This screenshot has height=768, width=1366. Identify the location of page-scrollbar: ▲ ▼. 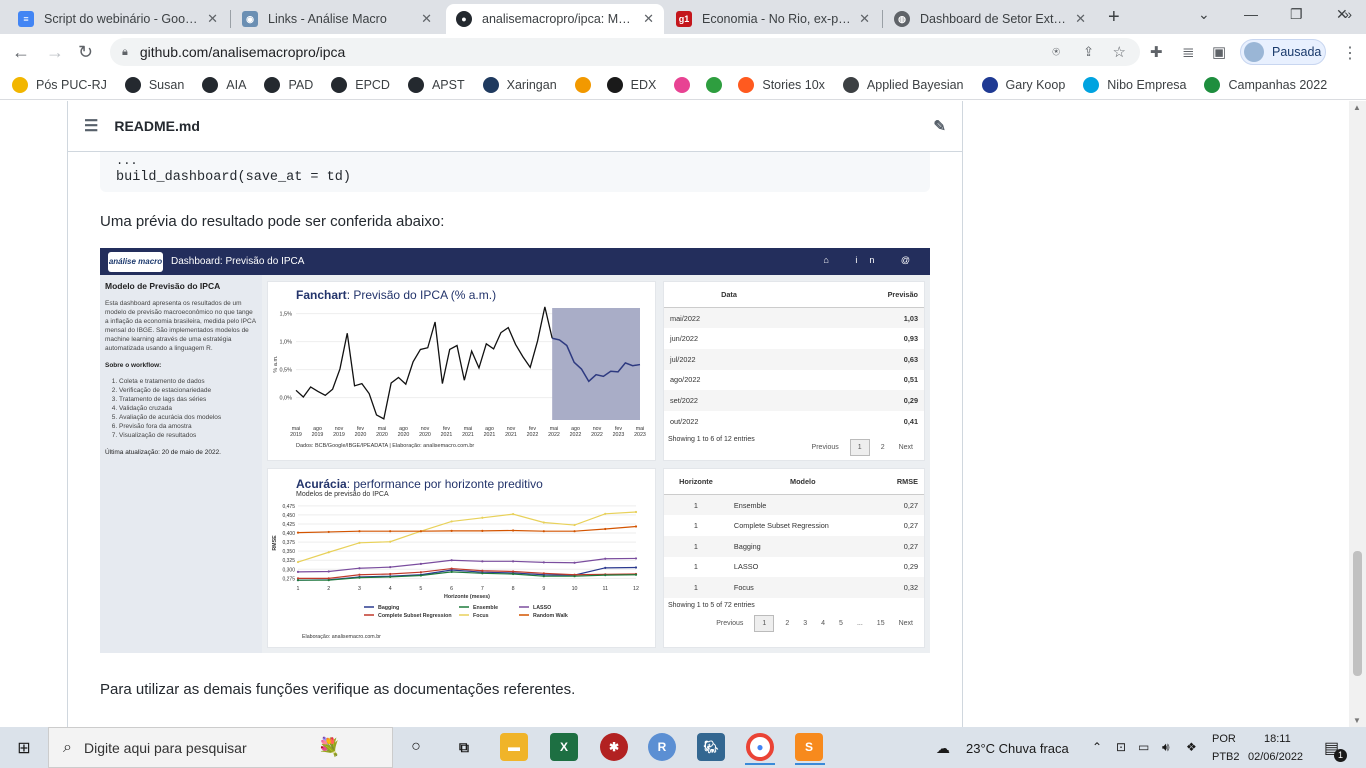
(1357, 414).